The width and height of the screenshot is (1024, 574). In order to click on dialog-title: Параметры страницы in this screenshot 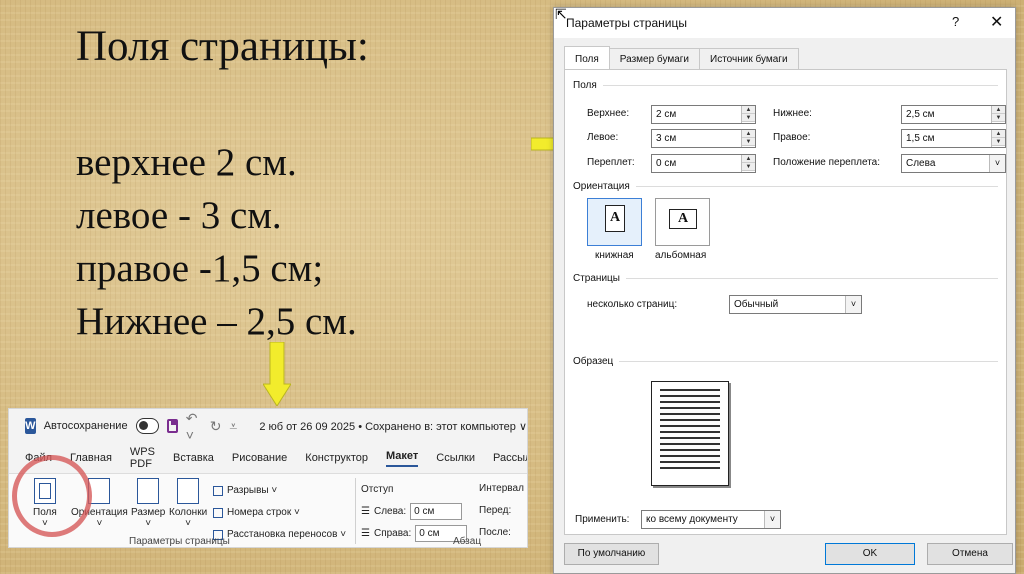, I will do `click(626, 23)`.